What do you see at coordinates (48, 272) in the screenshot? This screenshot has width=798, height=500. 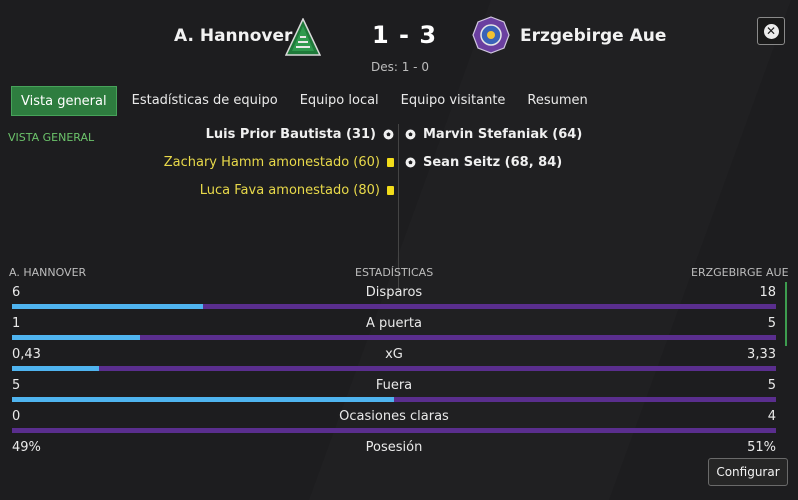 I see `stats-home-label: A. HANNOVER` at bounding box center [48, 272].